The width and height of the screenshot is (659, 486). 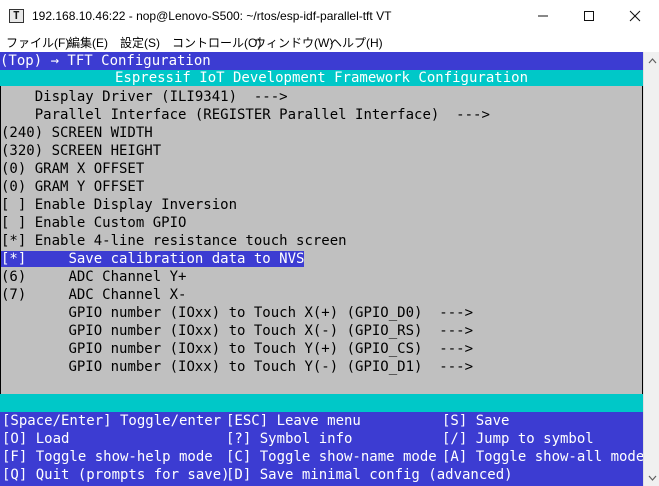 I want to click on vertical-scrollbar, so click(x=651, y=269).